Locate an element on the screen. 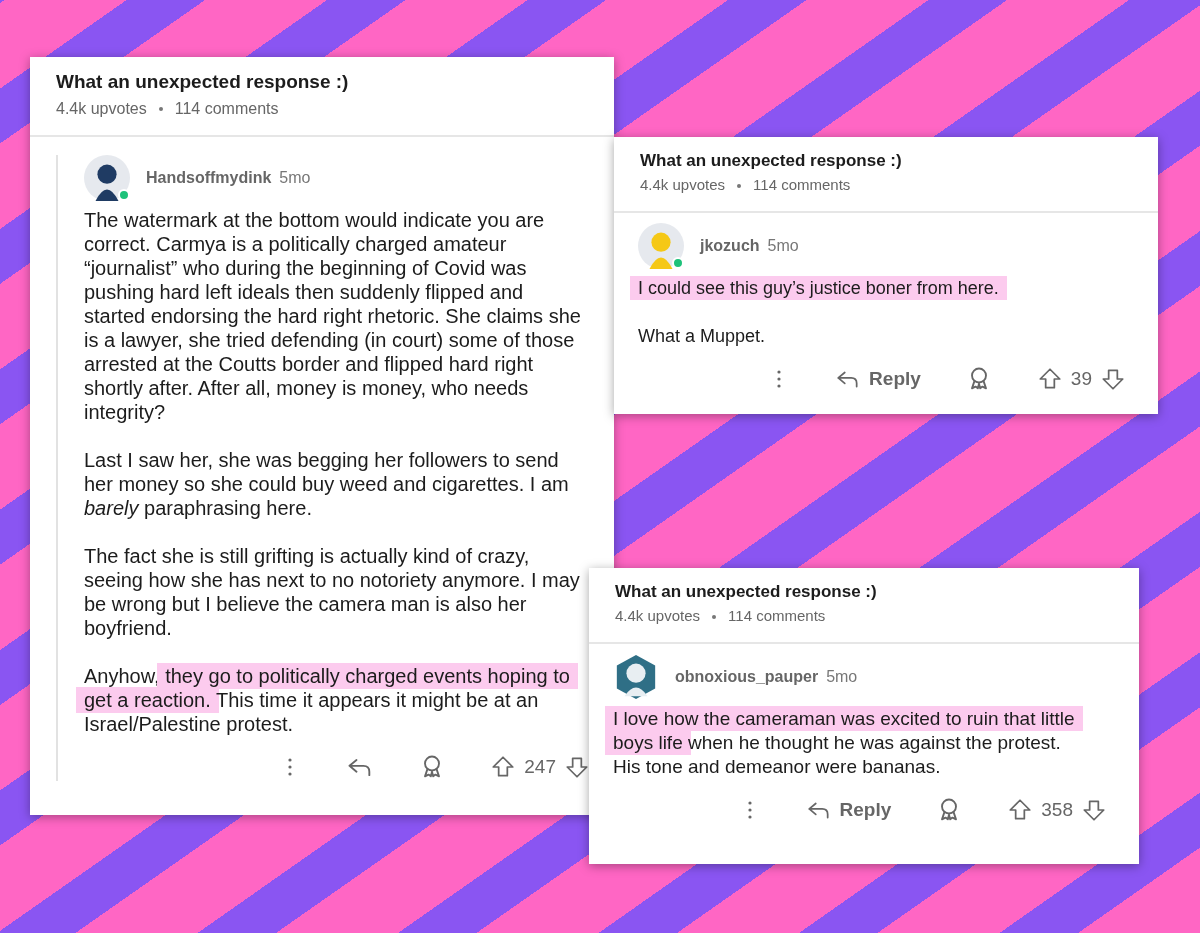 The image size is (1200, 933). username: obnoxious_pauper is located at coordinates (747, 676).